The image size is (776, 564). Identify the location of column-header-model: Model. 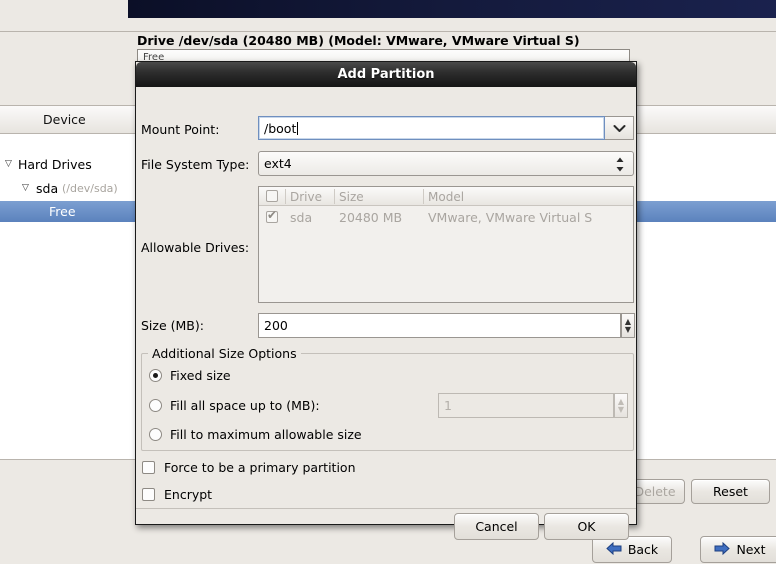
(446, 197).